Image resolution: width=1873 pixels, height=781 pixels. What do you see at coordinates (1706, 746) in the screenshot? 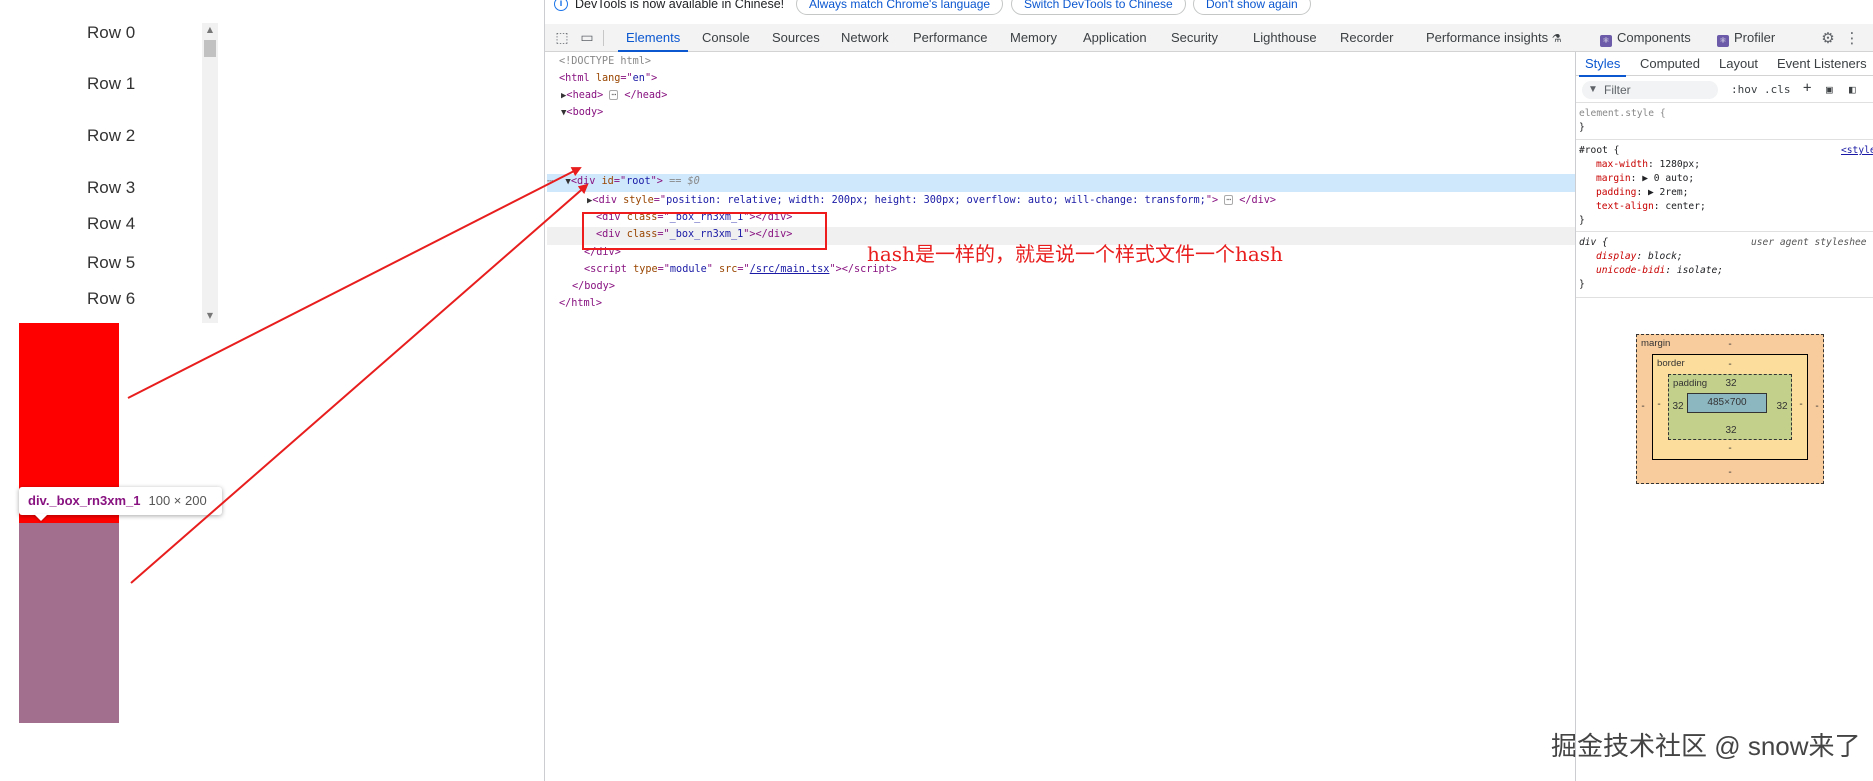
I see `watermark: 掘金技术社区 @ snow来了` at bounding box center [1706, 746].